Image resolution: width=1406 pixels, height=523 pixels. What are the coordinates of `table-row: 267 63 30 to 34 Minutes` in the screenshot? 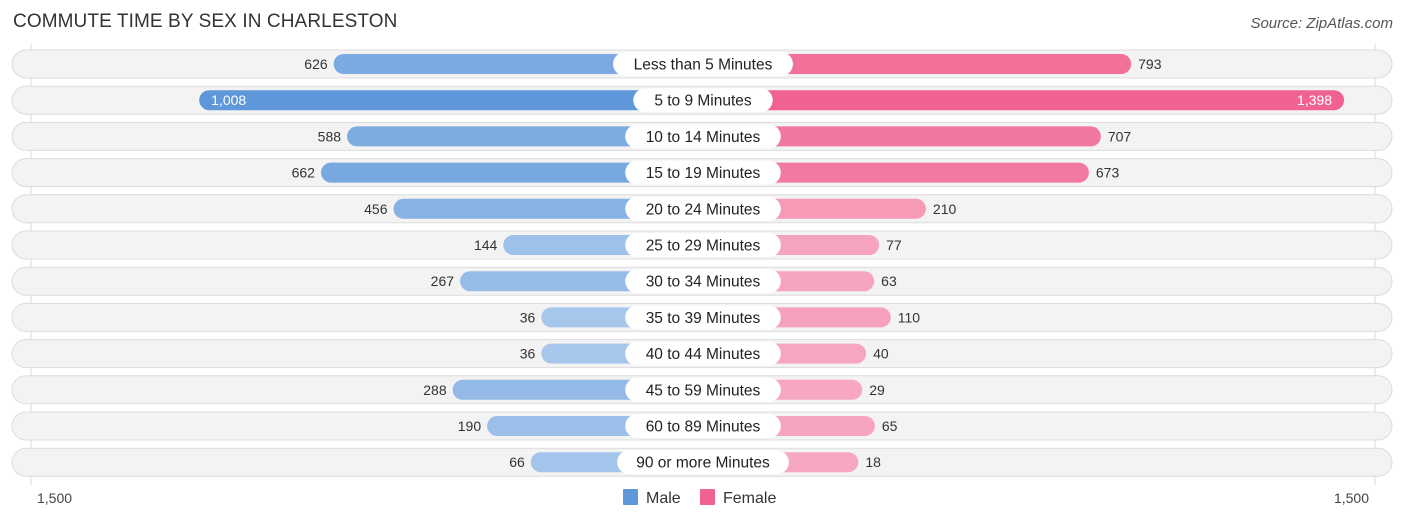 It's located at (702, 281).